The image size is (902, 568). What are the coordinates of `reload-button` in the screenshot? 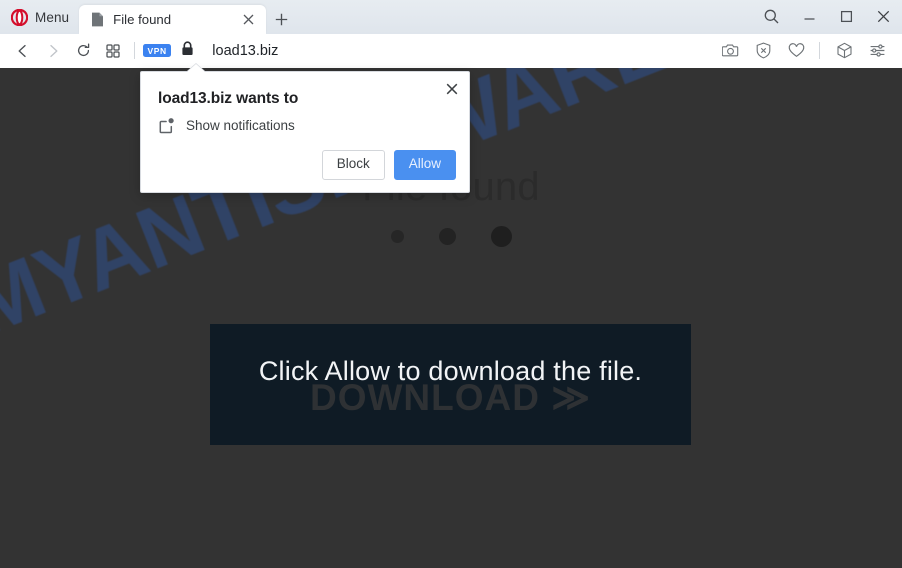 It's located at (83, 51).